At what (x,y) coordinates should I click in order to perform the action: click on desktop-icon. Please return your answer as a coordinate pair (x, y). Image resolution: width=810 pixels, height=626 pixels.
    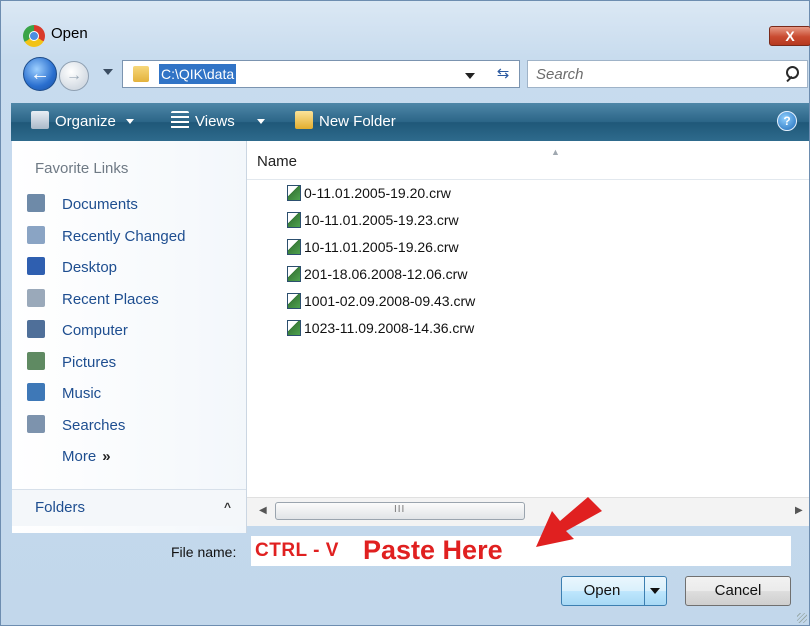
    Looking at the image, I should click on (36, 266).